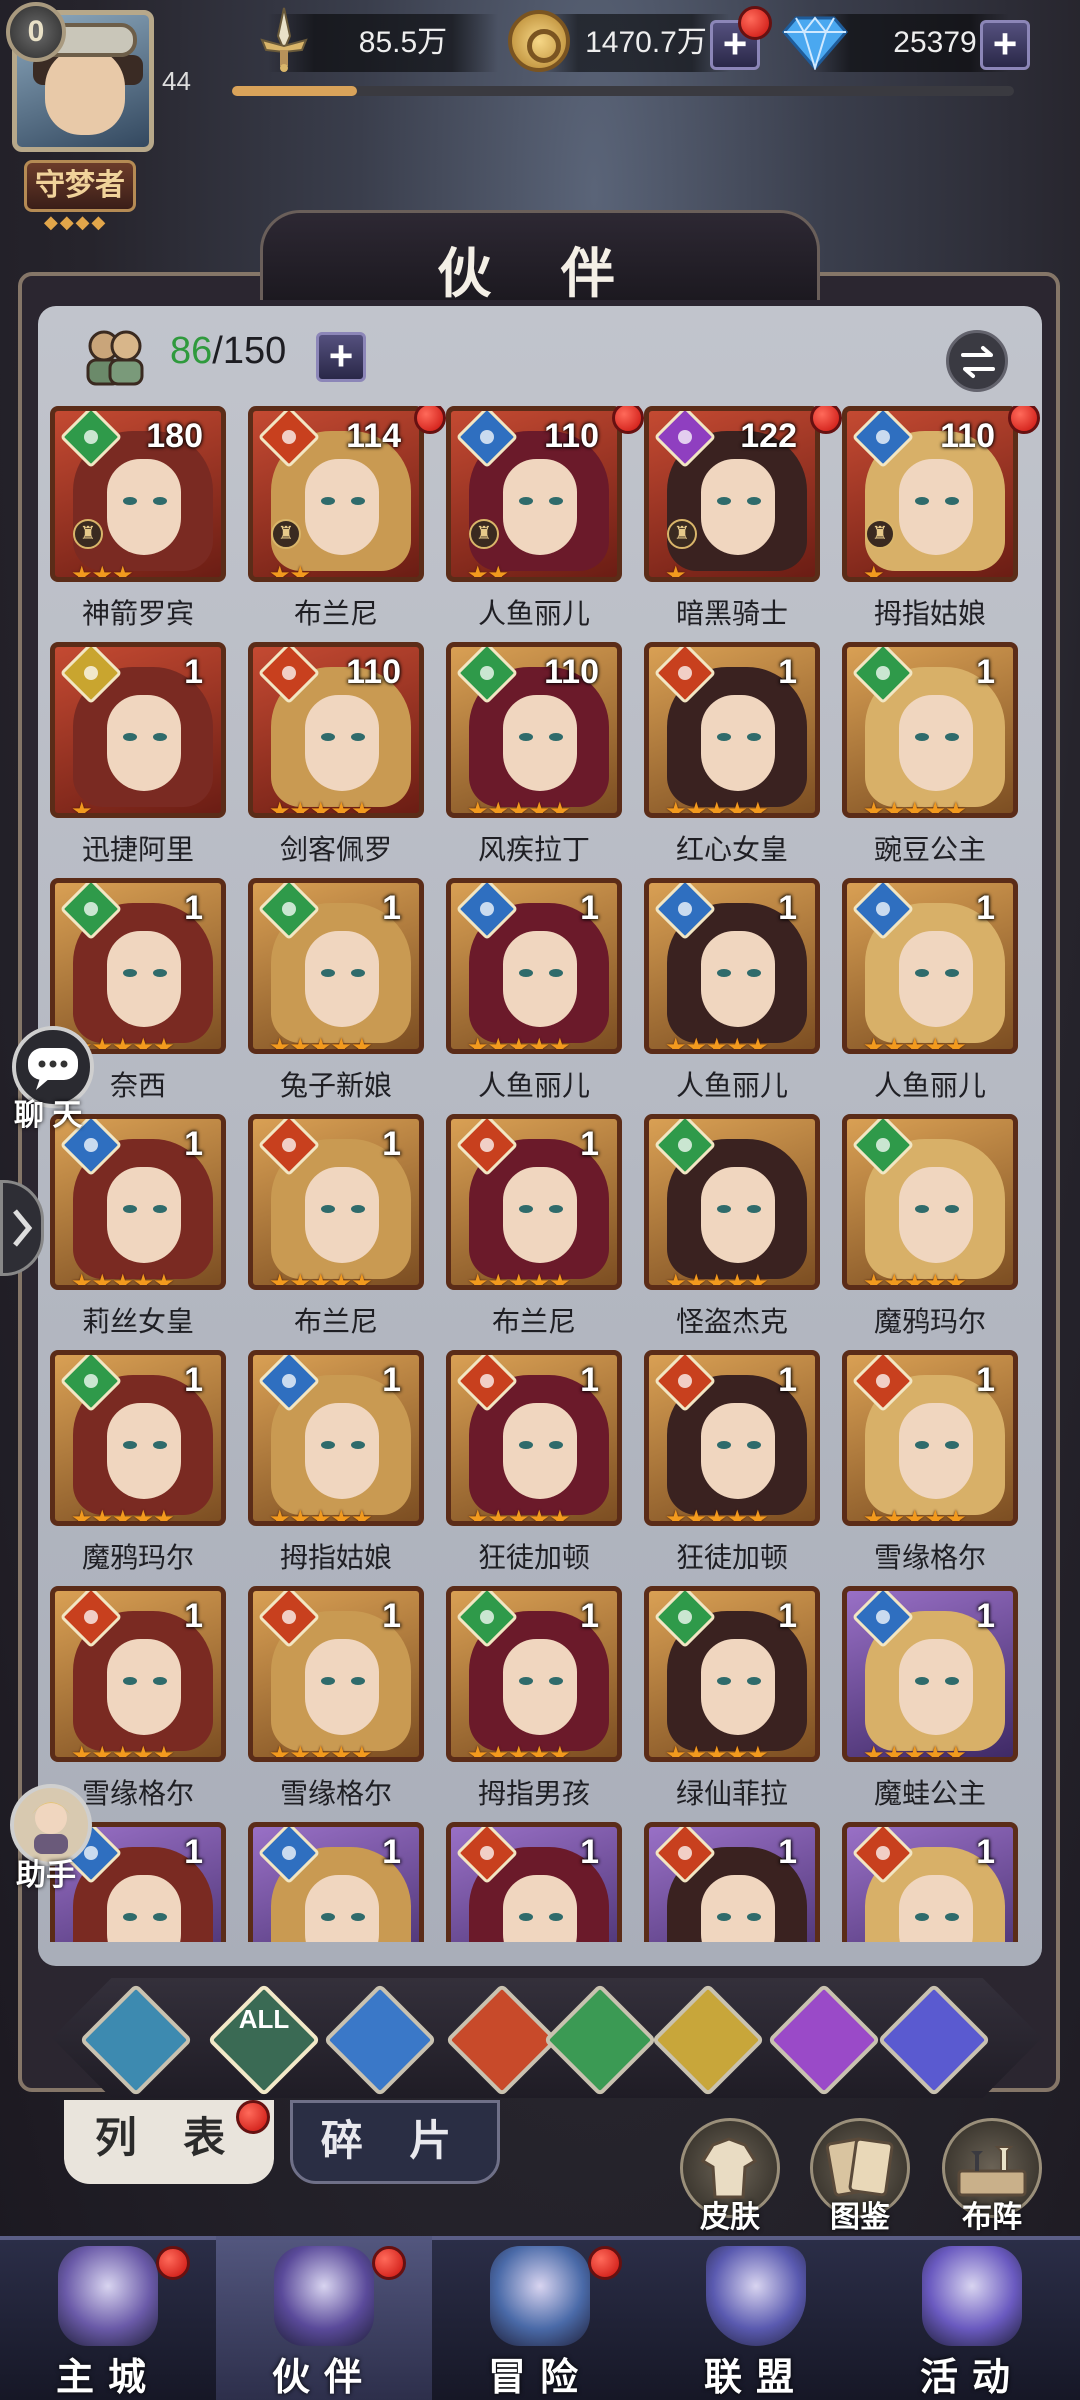 This screenshot has width=1080, height=2400. I want to click on partner-level: 110, so click(571, 672).